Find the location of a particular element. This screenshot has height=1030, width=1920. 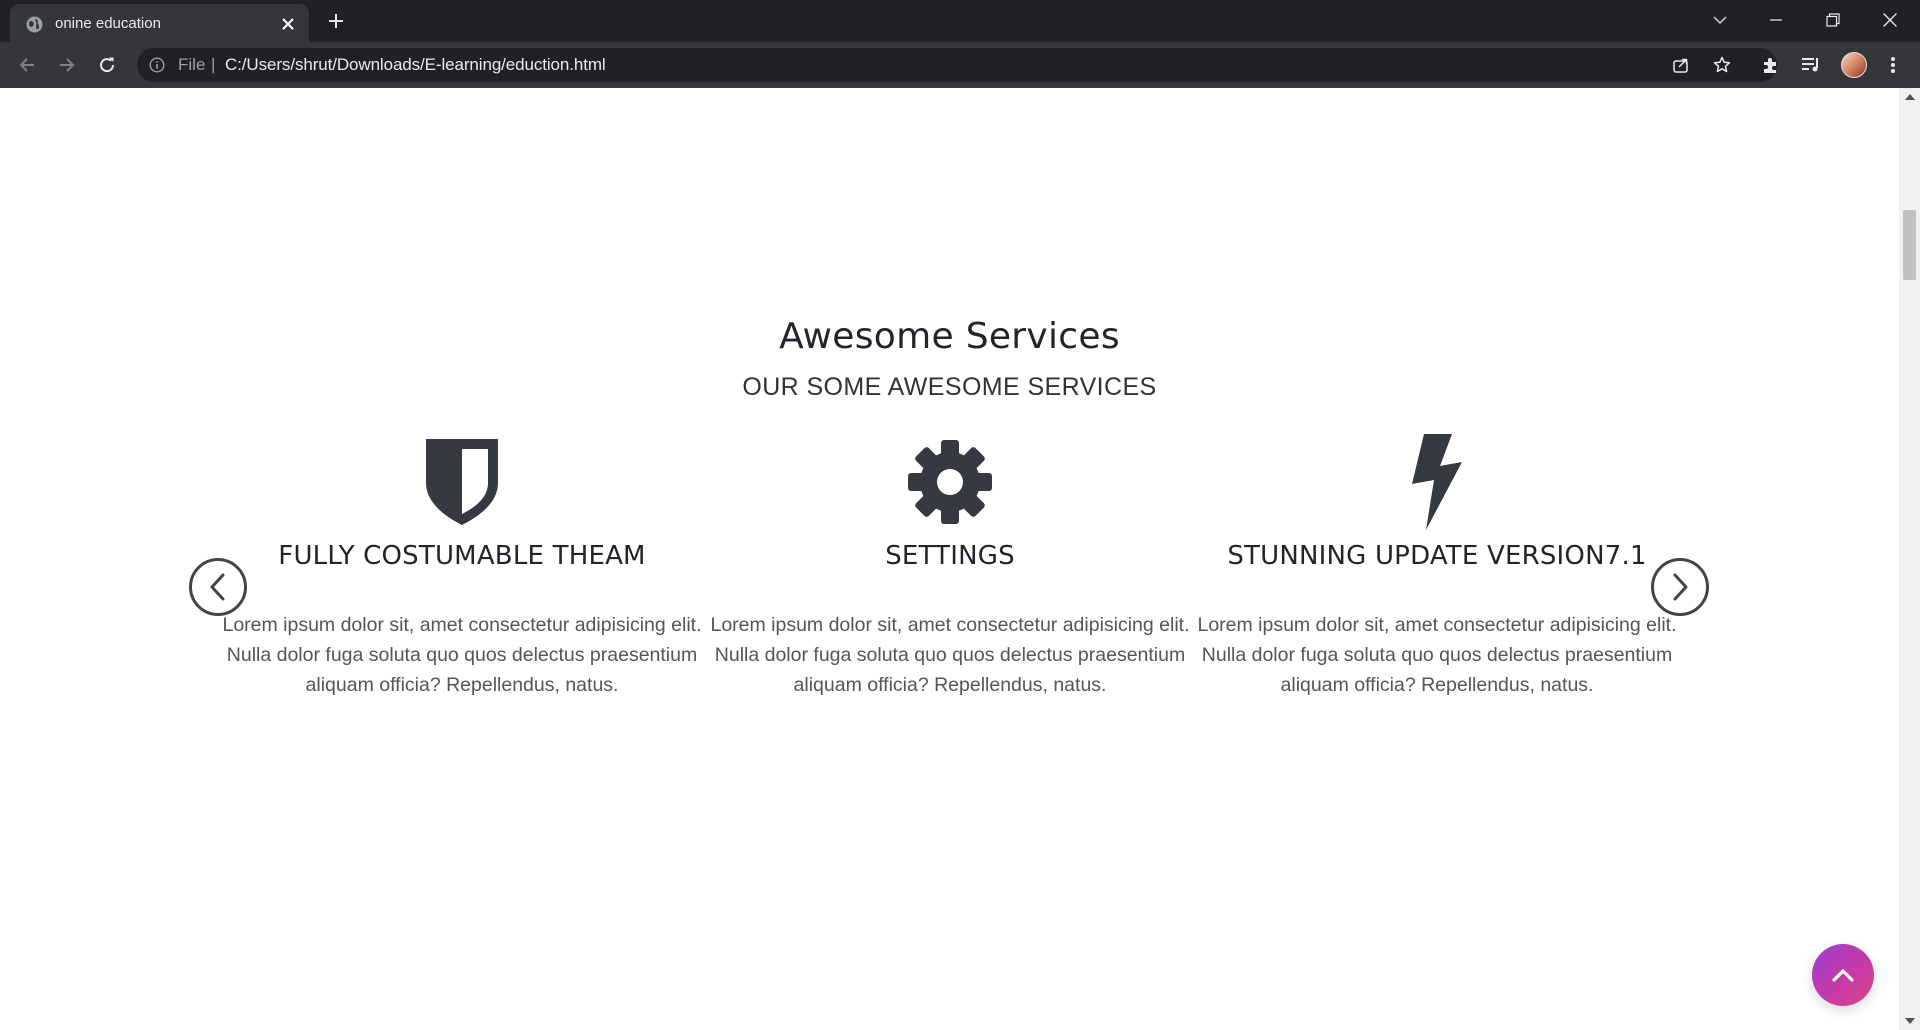

back-button is located at coordinates (27, 65).